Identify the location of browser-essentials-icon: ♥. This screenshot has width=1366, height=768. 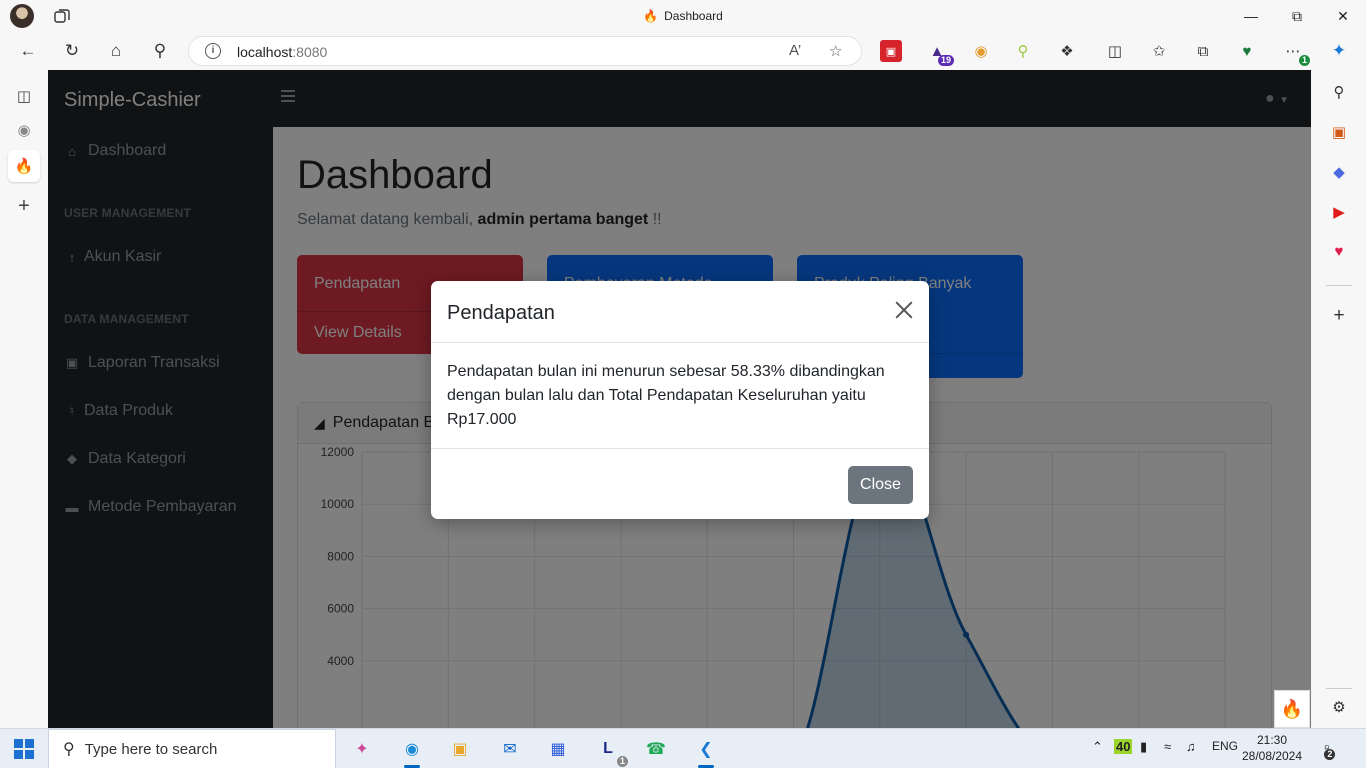
(1247, 51).